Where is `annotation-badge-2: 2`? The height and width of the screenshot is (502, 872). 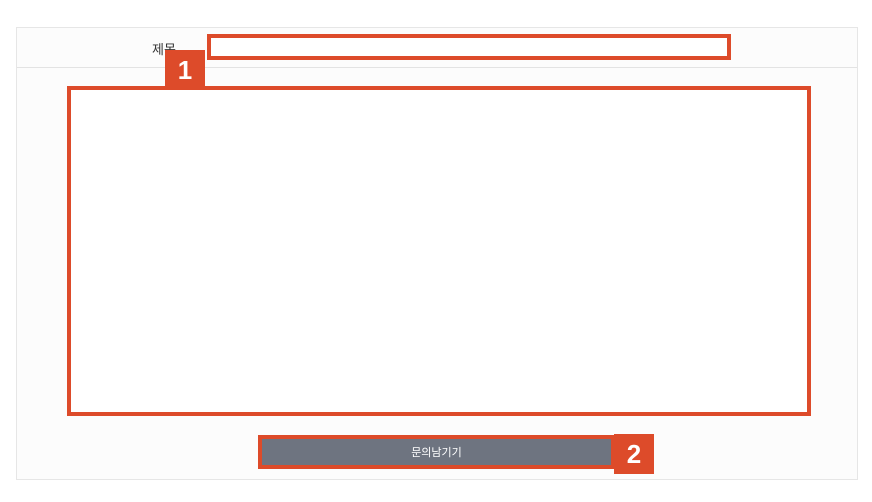
annotation-badge-2: 2 is located at coordinates (634, 454).